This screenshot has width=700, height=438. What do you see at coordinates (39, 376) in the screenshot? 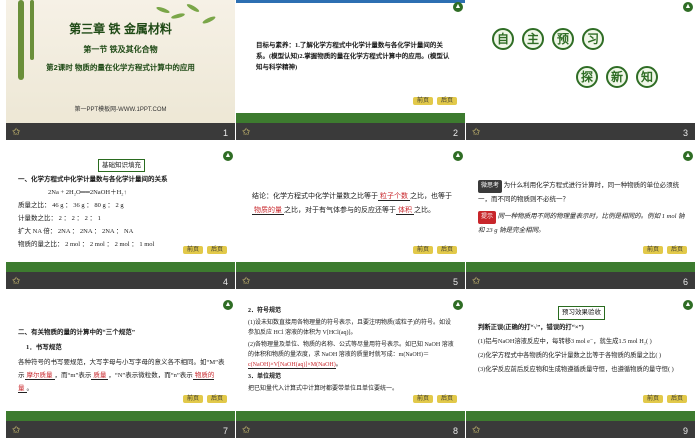
I see `answer-blank: 摩尔质量` at bounding box center [39, 376].